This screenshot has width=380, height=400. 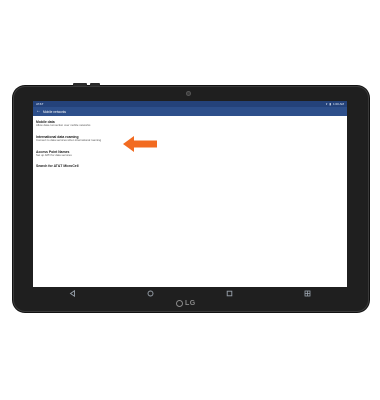 What do you see at coordinates (229, 293) in the screenshot?
I see `recents-icon` at bounding box center [229, 293].